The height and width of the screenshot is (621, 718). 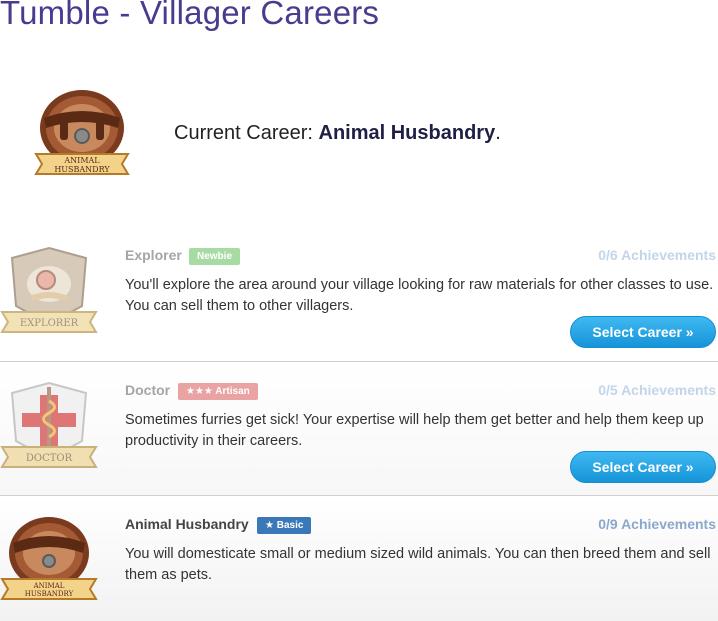 I want to click on explorer-badge-icon: EXPLORER, so click(x=49, y=289).